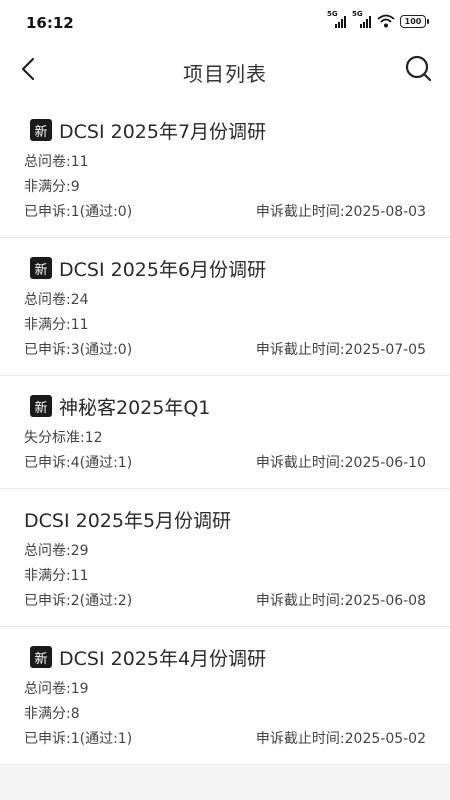  I want to click on project-stat: 总问卷:11, so click(56, 162).